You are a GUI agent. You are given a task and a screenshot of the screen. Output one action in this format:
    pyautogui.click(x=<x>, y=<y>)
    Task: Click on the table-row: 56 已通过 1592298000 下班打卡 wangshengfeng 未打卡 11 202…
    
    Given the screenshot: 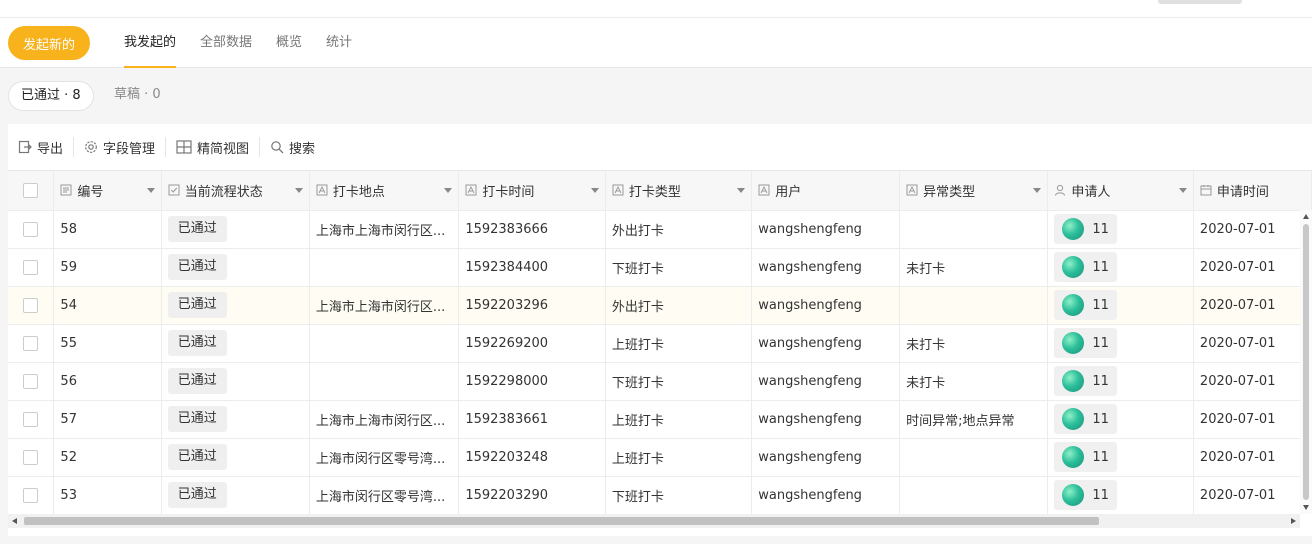 What is the action you would take?
    pyautogui.click(x=660, y=381)
    